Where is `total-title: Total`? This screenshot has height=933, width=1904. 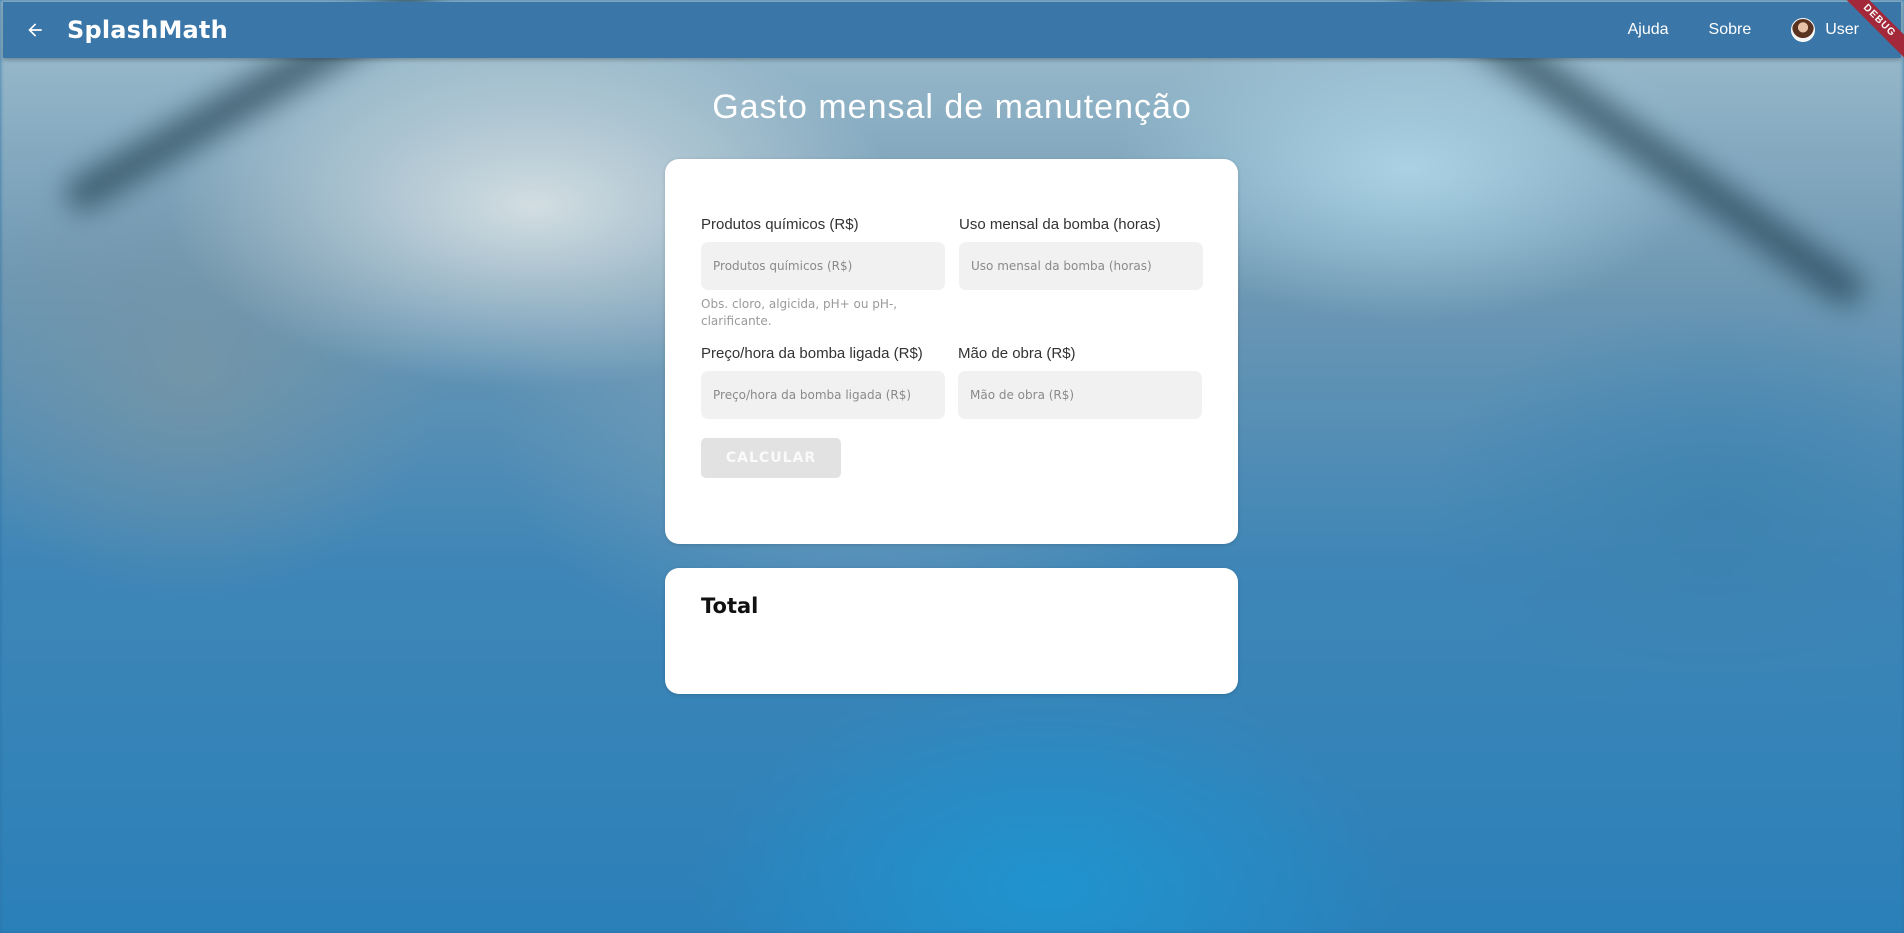
total-title: Total is located at coordinates (730, 606).